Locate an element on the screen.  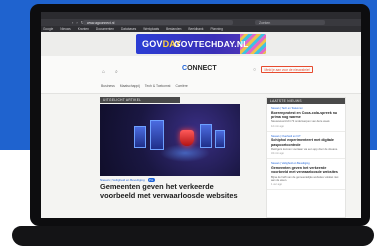
profile-icon: ○ is located at coordinates (254, 70).